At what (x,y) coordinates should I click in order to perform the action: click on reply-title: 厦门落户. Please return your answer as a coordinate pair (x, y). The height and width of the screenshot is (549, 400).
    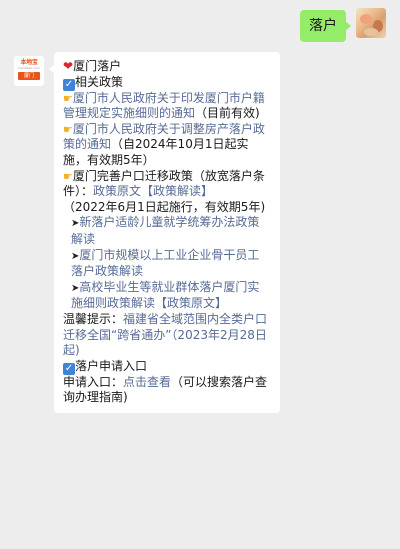
    Looking at the image, I should click on (97, 66).